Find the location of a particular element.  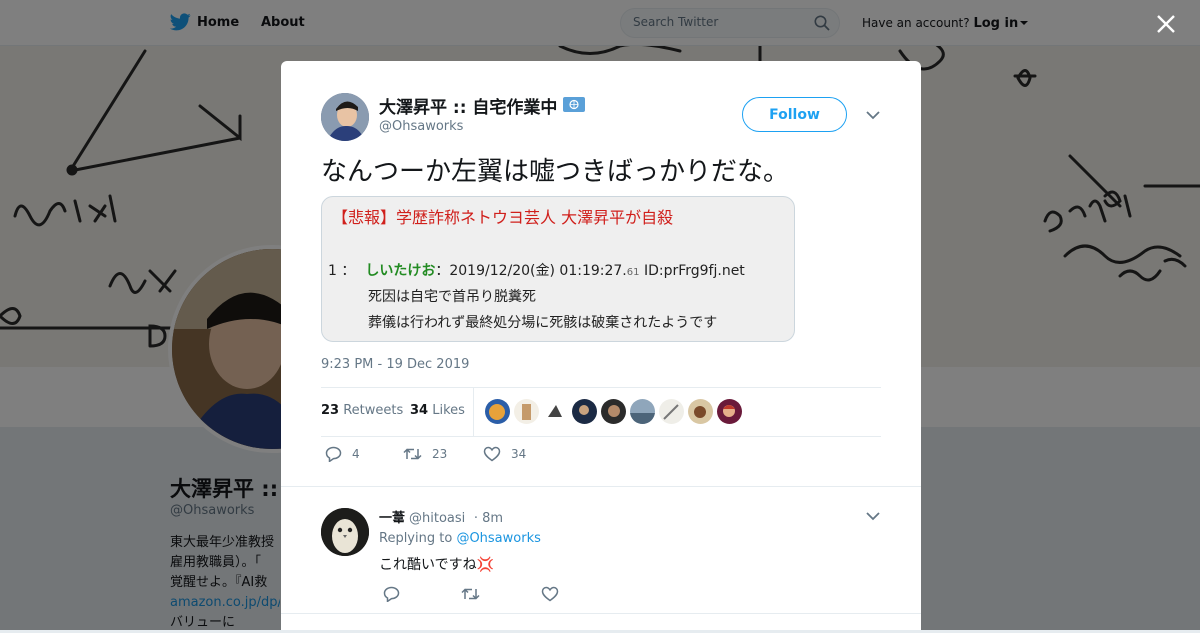

reply-time: · 8m is located at coordinates (488, 518).